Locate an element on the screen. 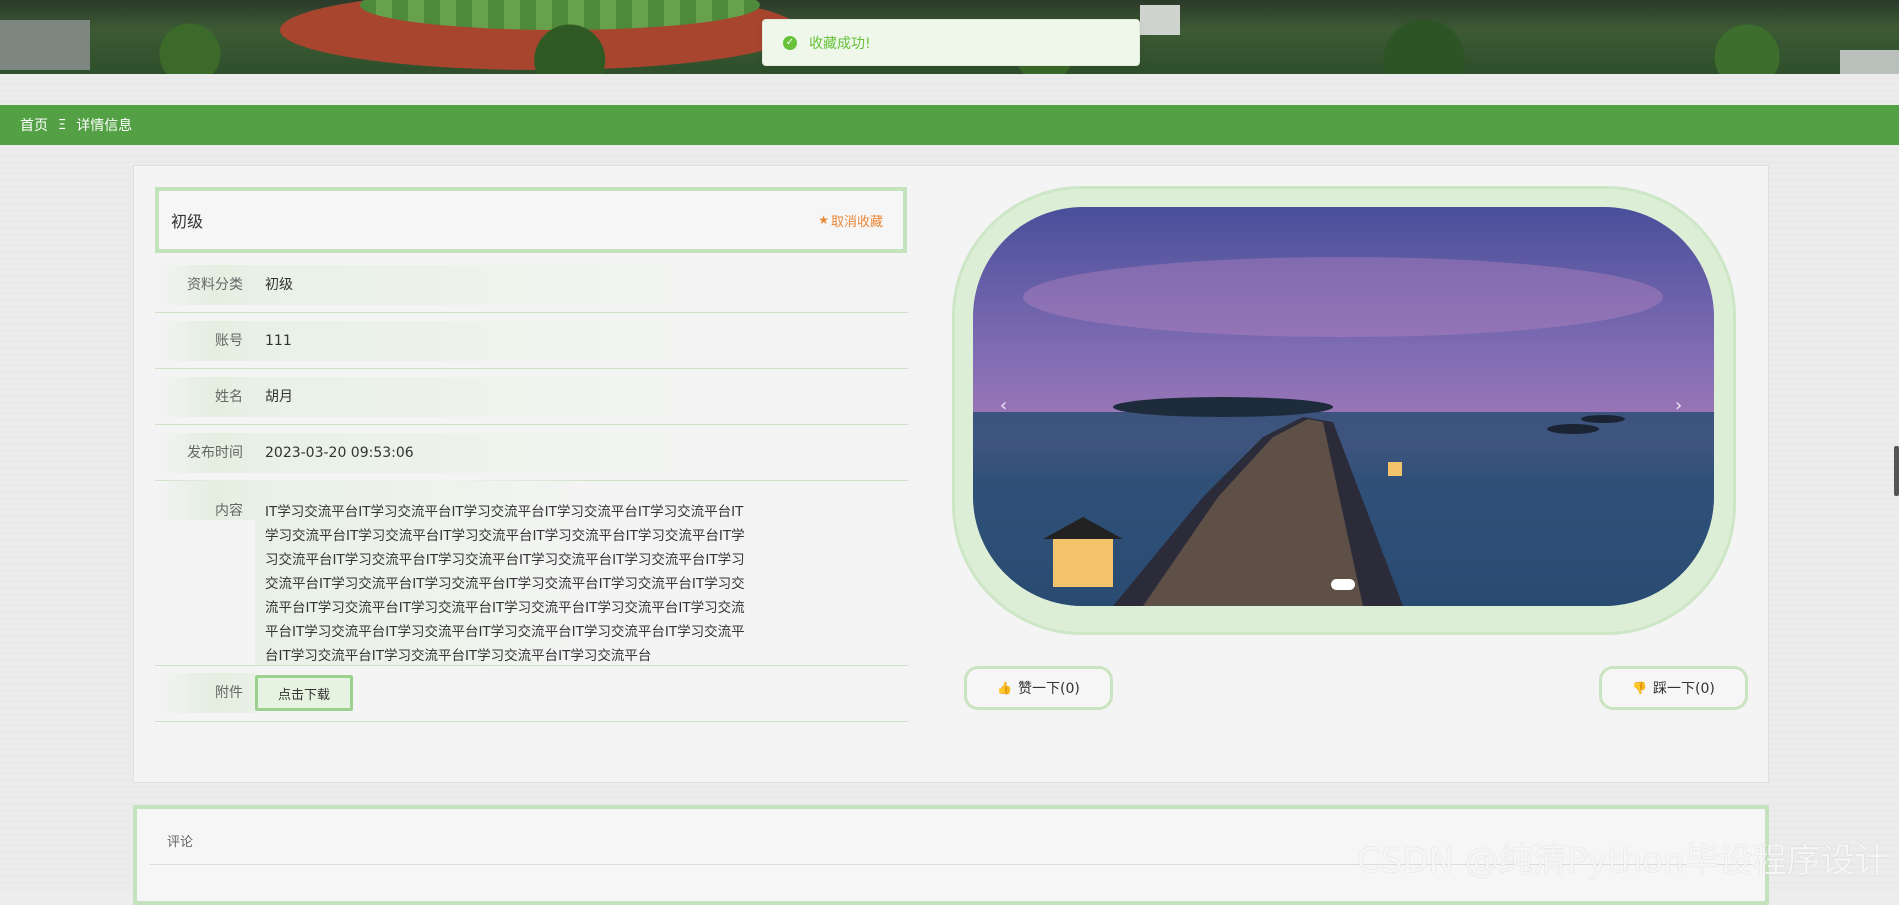  field-value: 胡月 is located at coordinates (581, 396).